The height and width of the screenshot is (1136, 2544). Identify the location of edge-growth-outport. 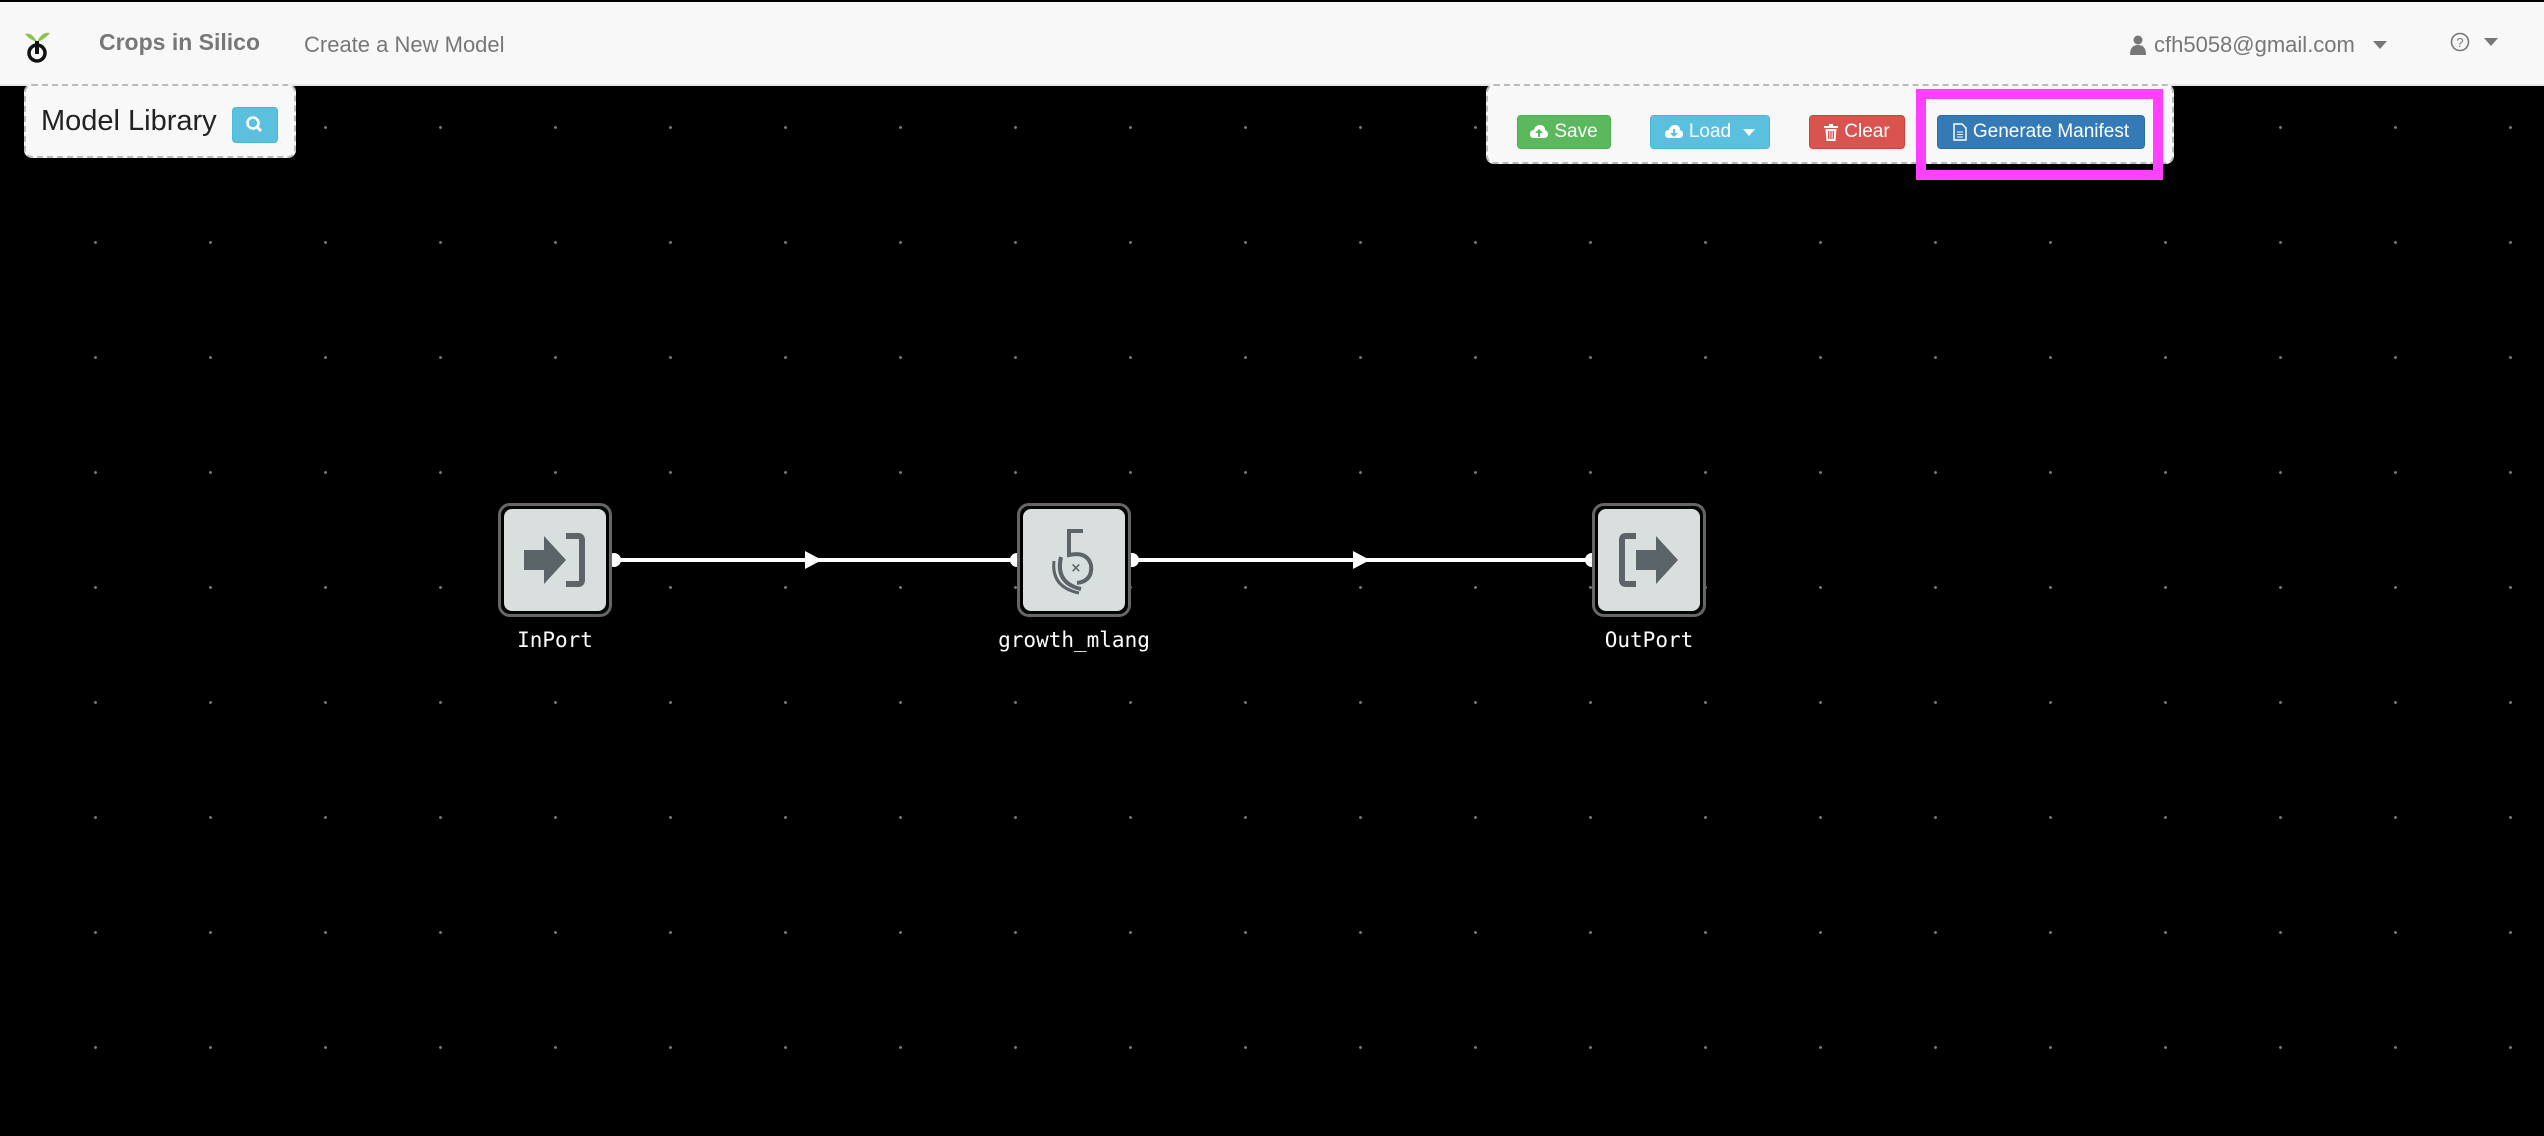
(1362, 560).